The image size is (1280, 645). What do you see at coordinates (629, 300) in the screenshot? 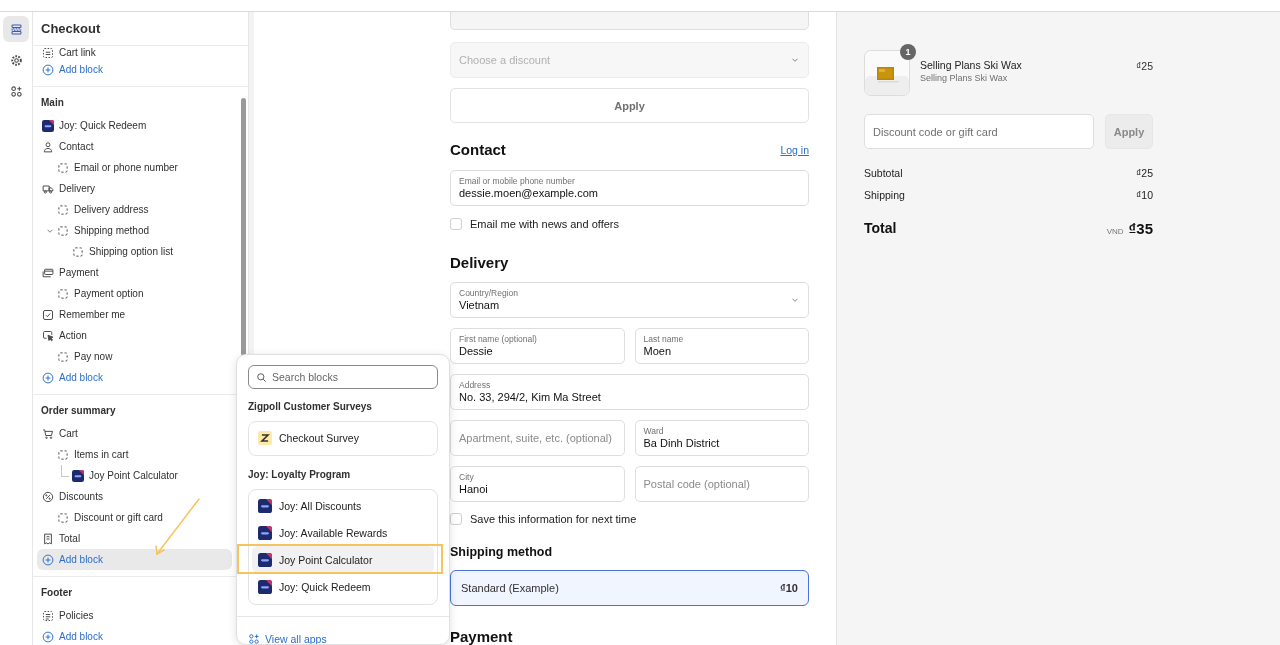
I see `select-field: Country/Region Vietnam` at bounding box center [629, 300].